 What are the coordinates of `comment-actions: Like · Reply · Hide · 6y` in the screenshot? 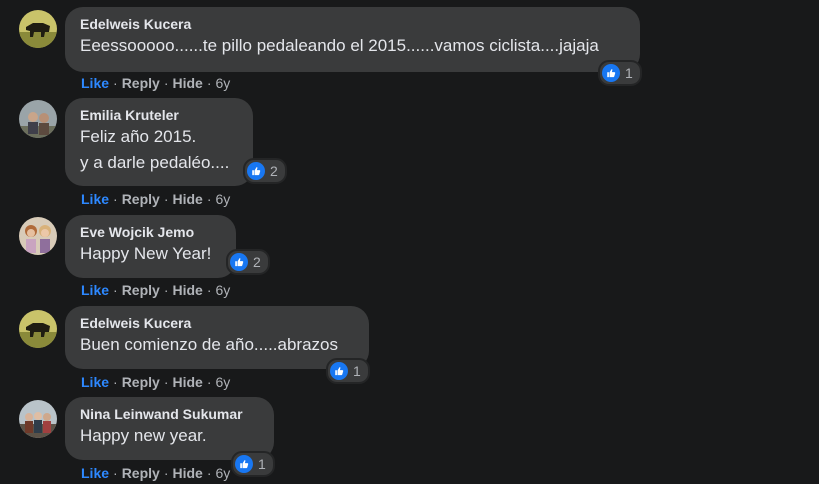 It's located at (156, 473).